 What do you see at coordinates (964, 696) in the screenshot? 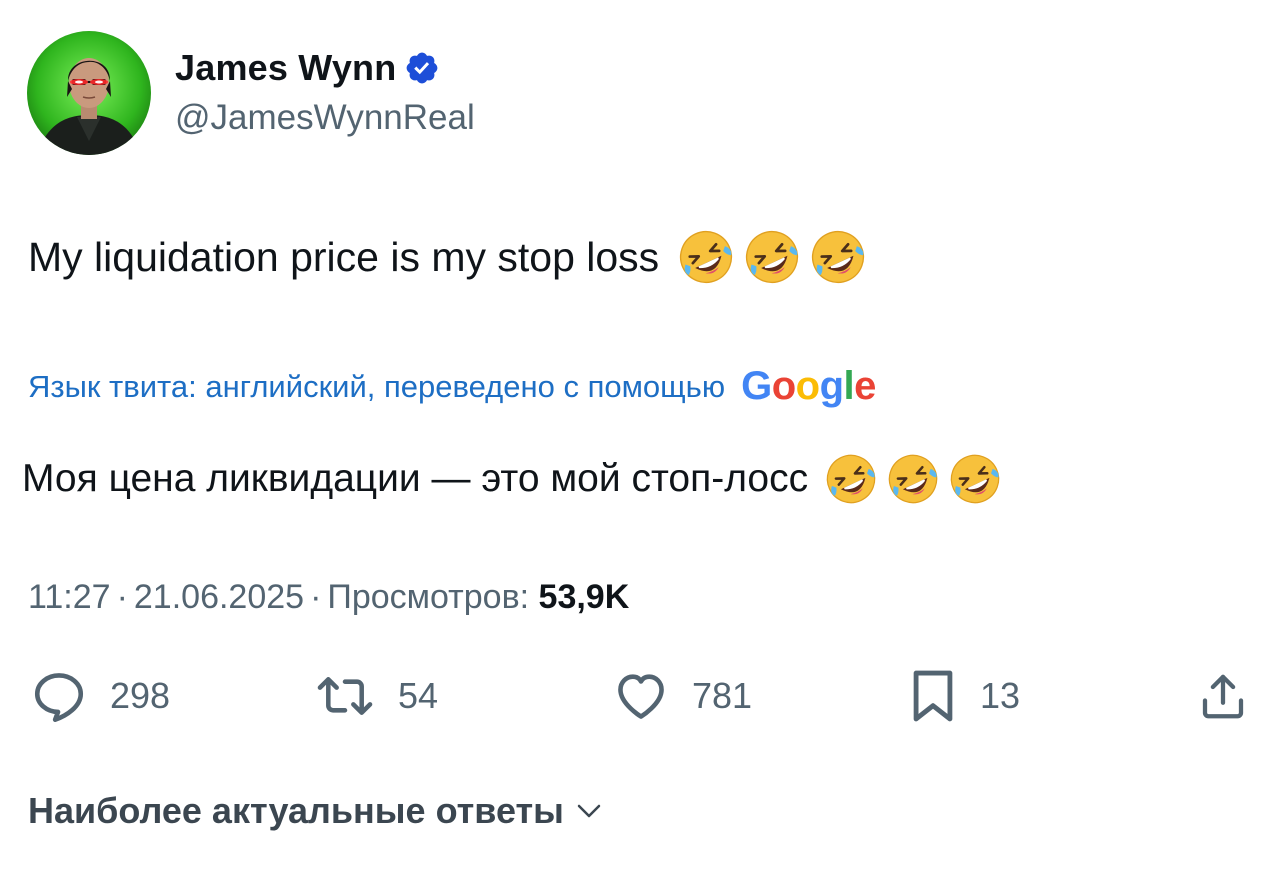
I see `bookmark-button: 13` at bounding box center [964, 696].